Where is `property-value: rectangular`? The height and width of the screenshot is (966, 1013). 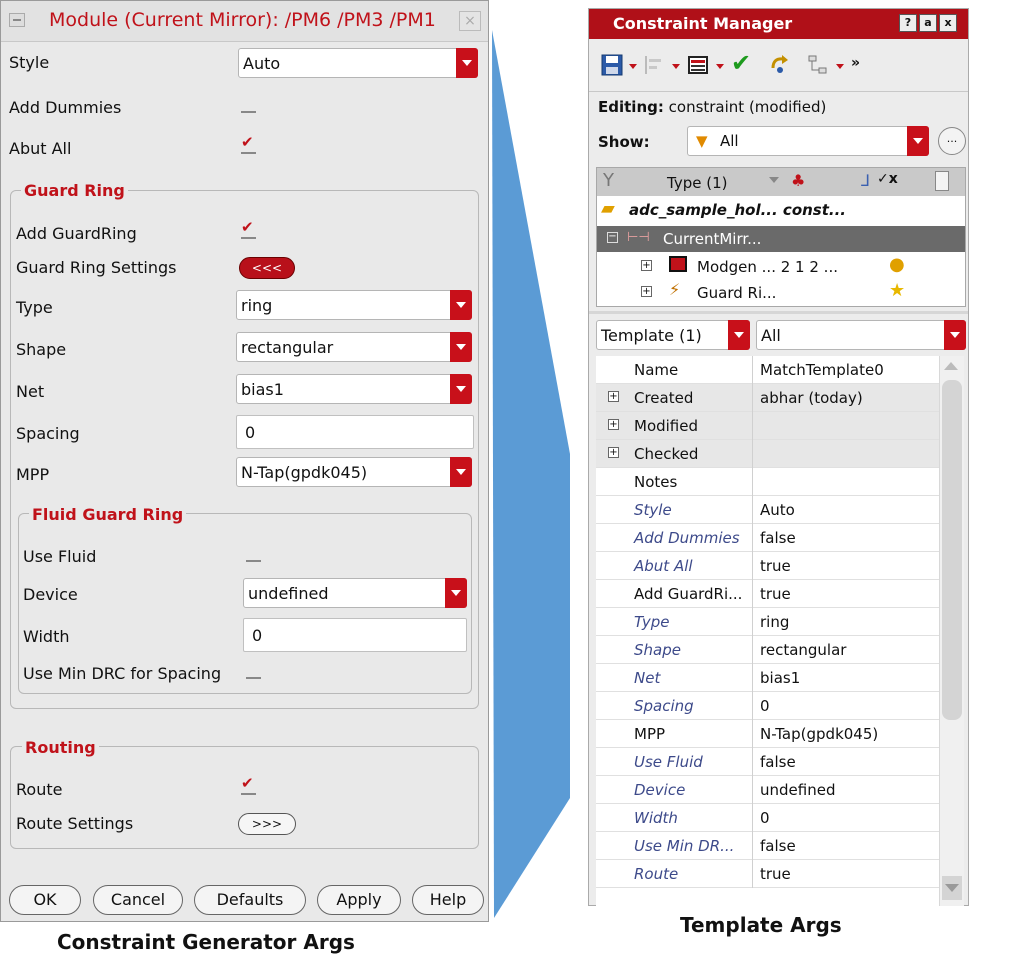 property-value: rectangular is located at coordinates (803, 650).